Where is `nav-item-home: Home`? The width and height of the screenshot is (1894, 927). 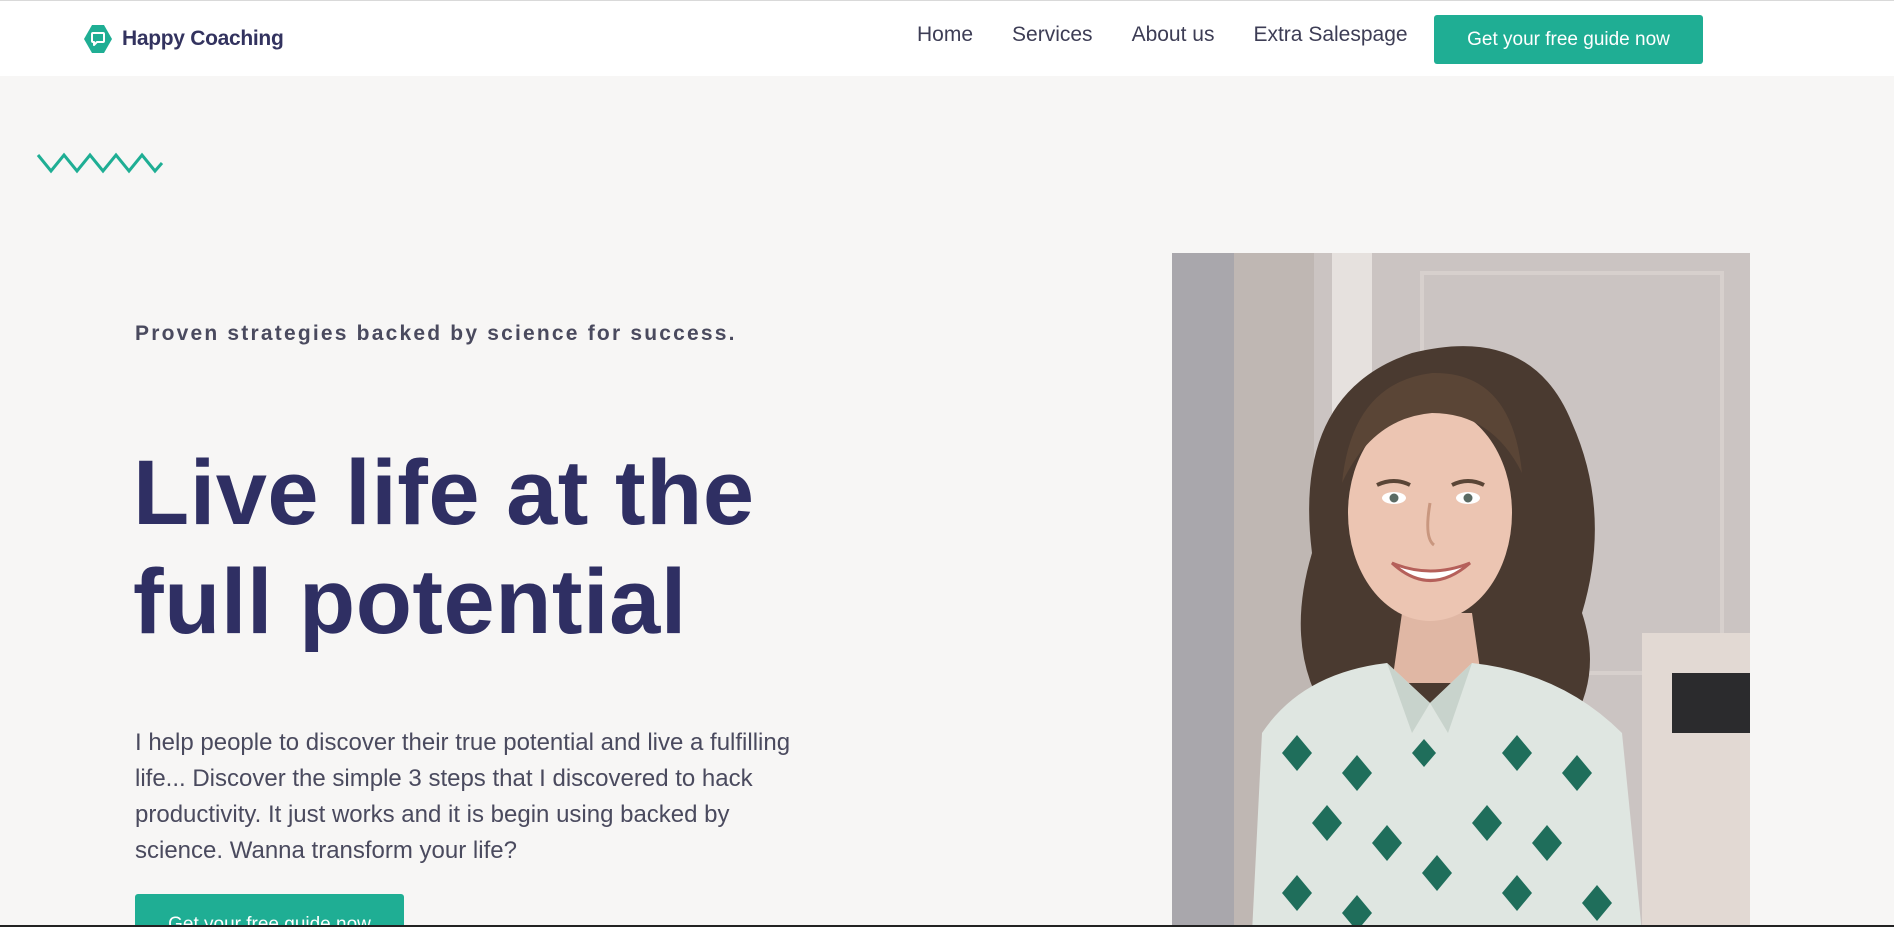
nav-item-home: Home is located at coordinates (945, 35).